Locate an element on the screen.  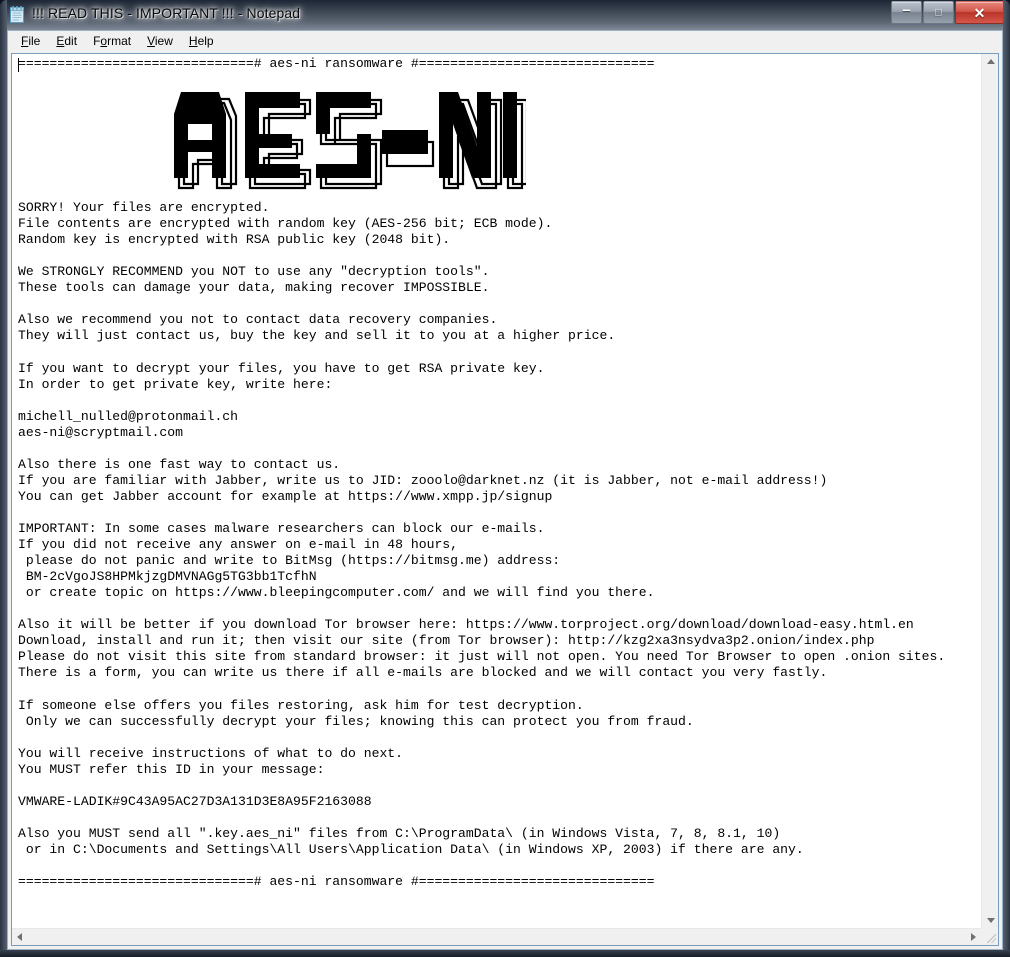
minimize-icon: – is located at coordinates (906, 9).